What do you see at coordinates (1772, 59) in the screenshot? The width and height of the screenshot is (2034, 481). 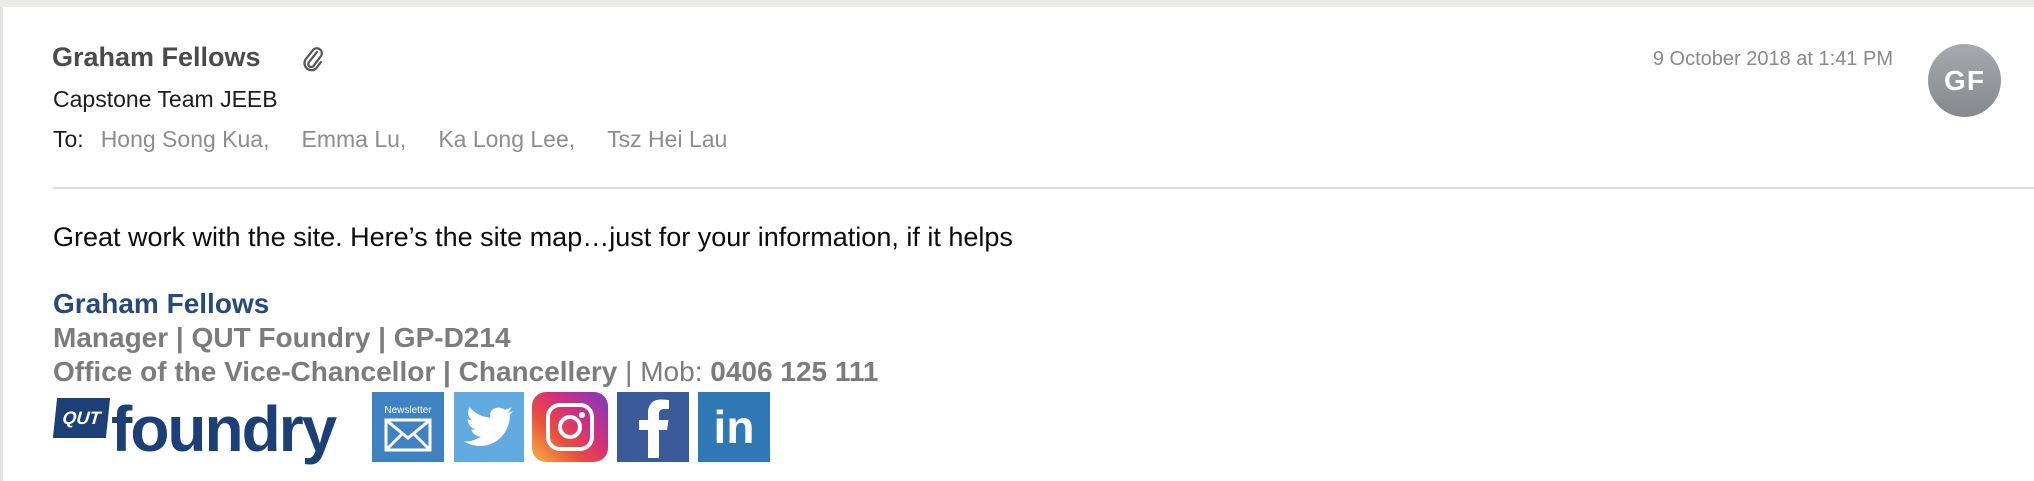 I see `message-date: 9 October 2018 at 1:41 PM` at bounding box center [1772, 59].